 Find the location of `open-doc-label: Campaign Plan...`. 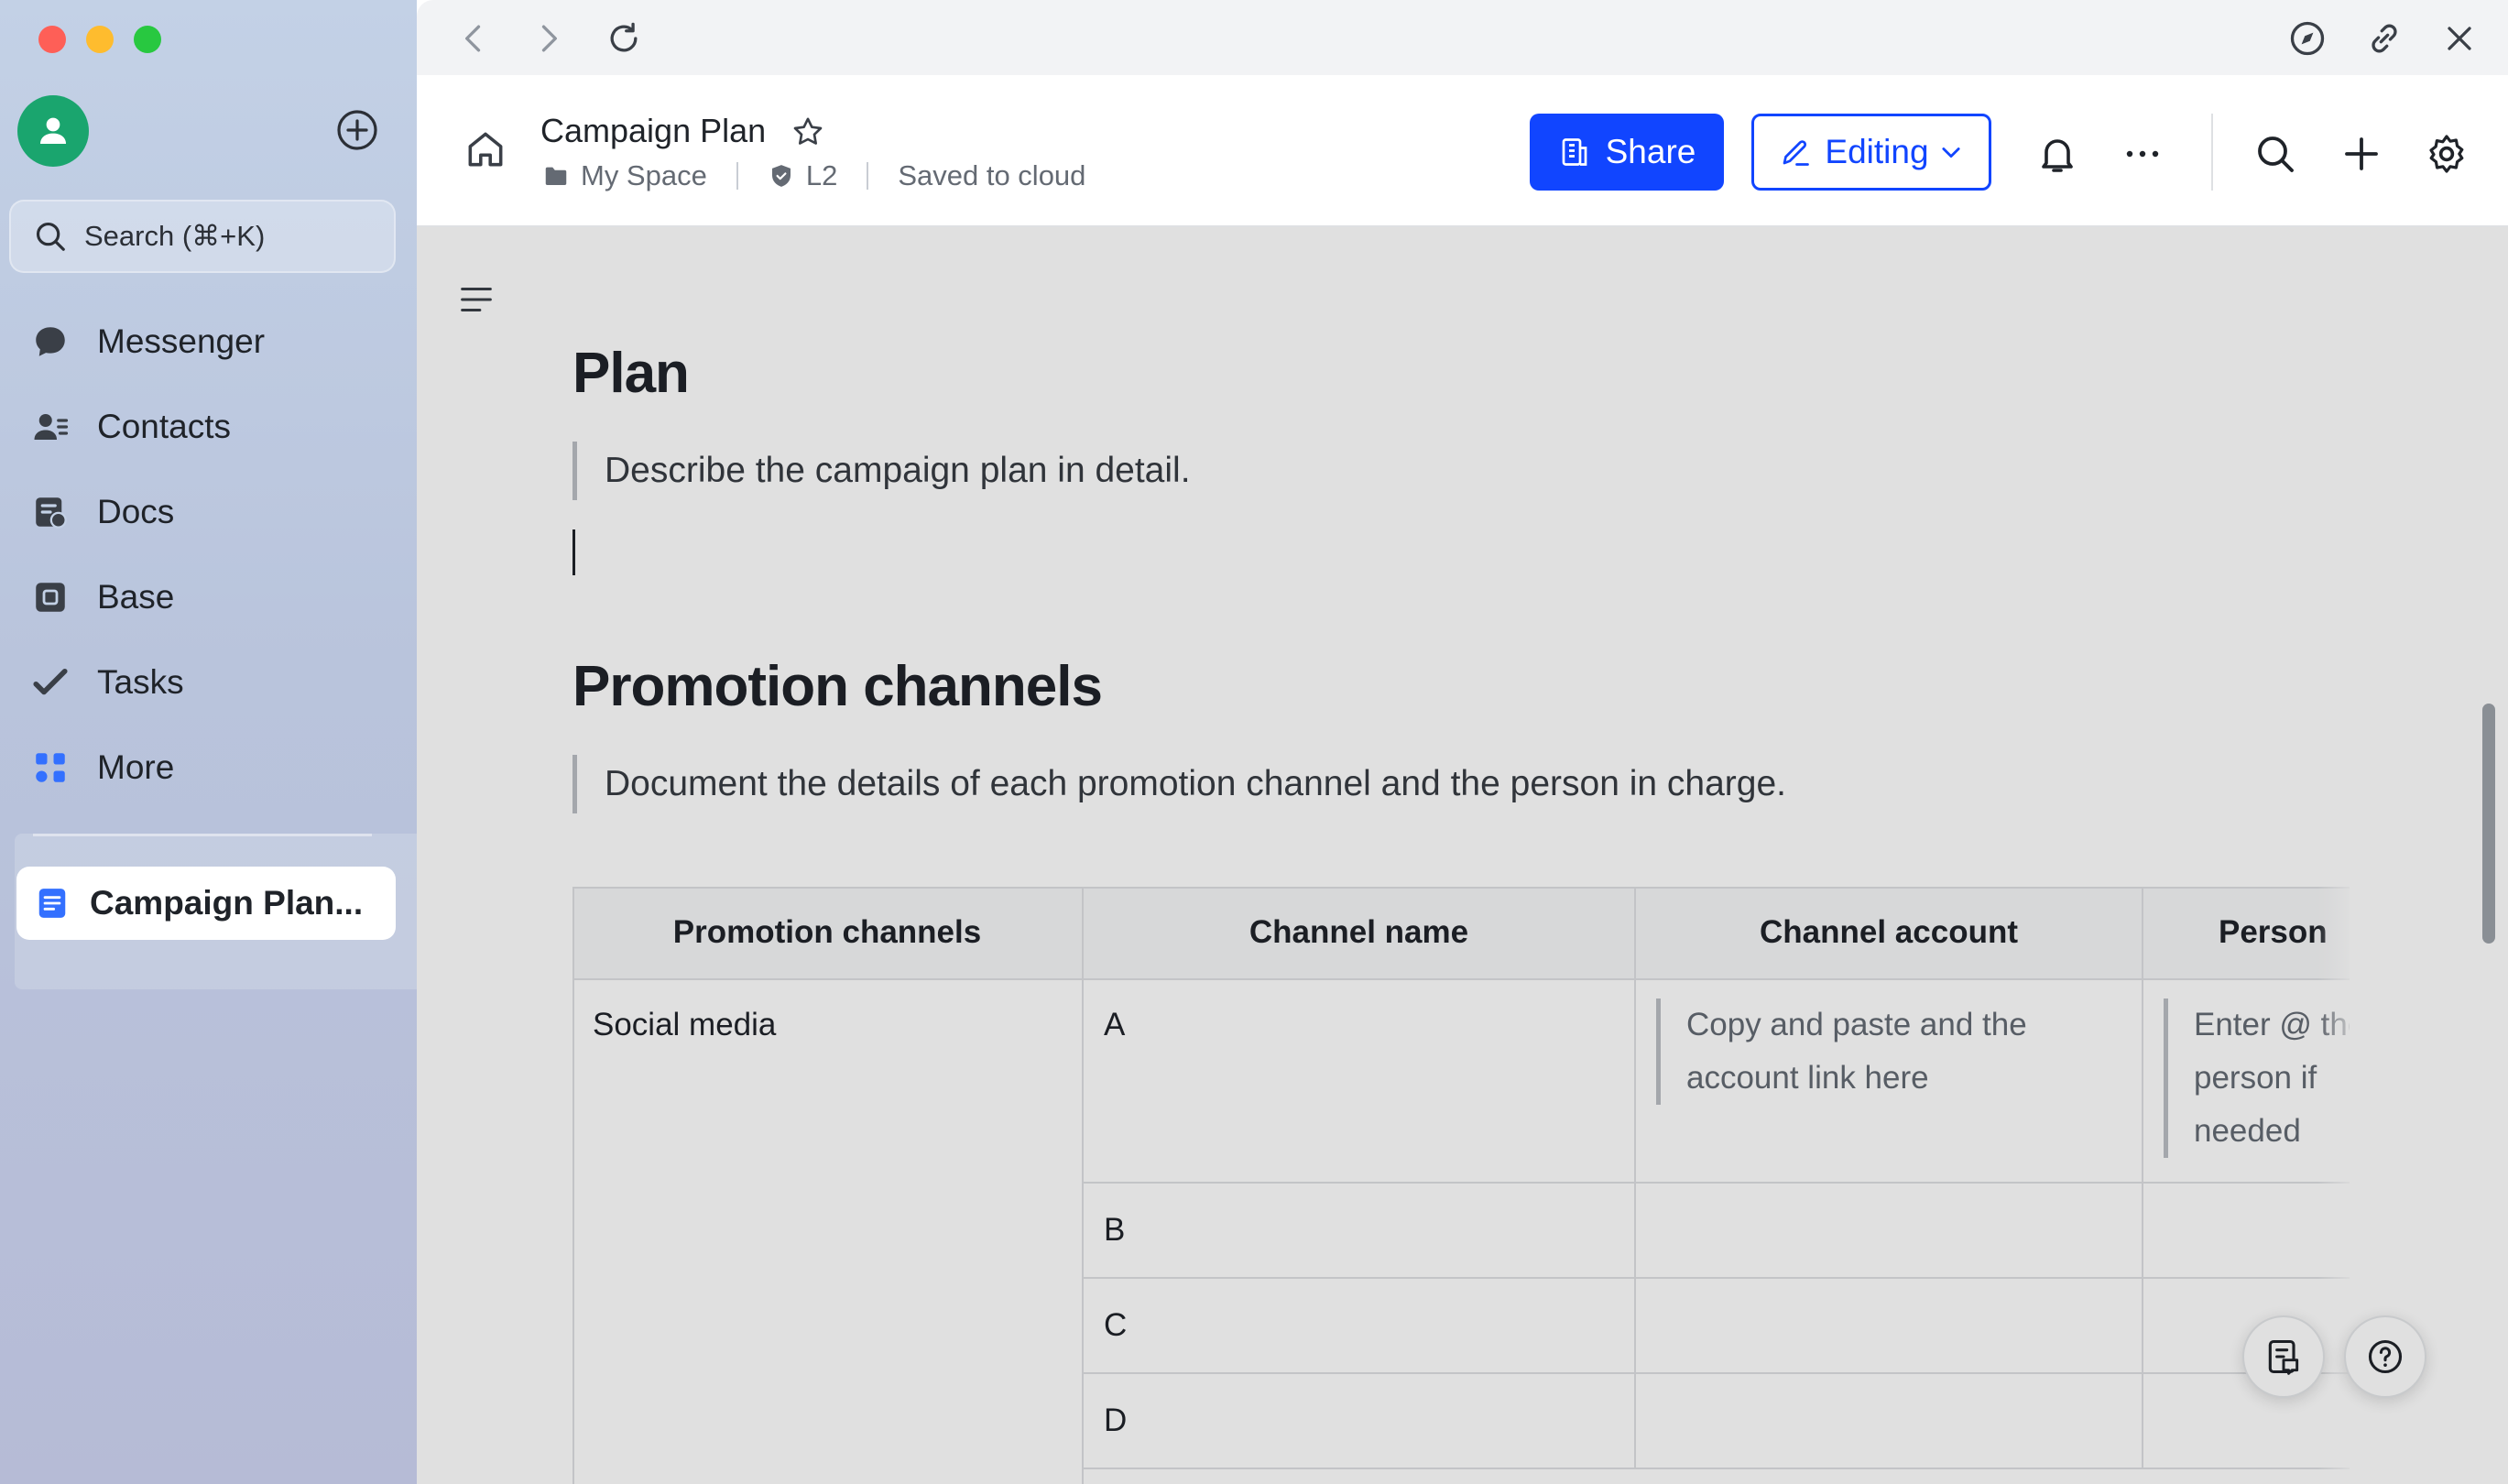

open-doc-label: Campaign Plan... is located at coordinates (227, 903).